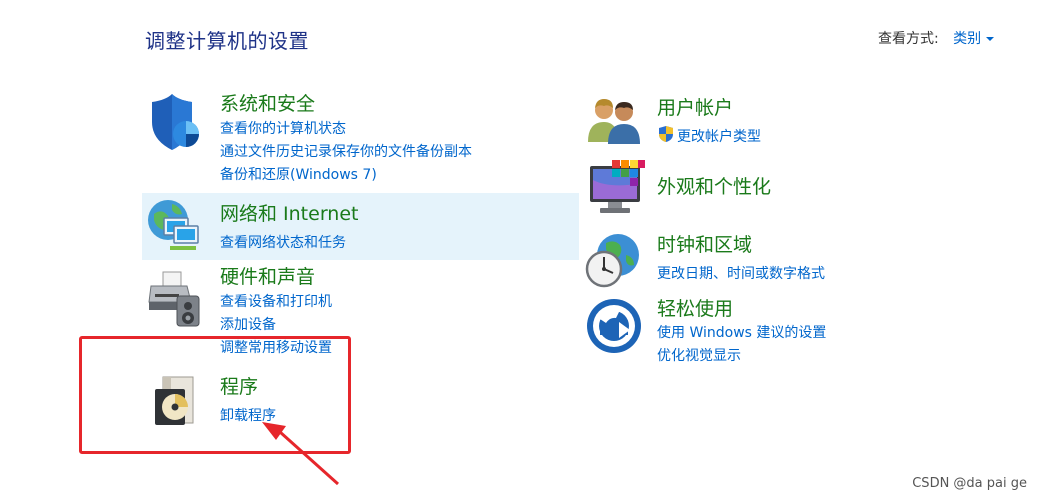 The width and height of the screenshot is (1041, 501). What do you see at coordinates (215, 395) in the screenshot?
I see `annotation-highlight-box` at bounding box center [215, 395].